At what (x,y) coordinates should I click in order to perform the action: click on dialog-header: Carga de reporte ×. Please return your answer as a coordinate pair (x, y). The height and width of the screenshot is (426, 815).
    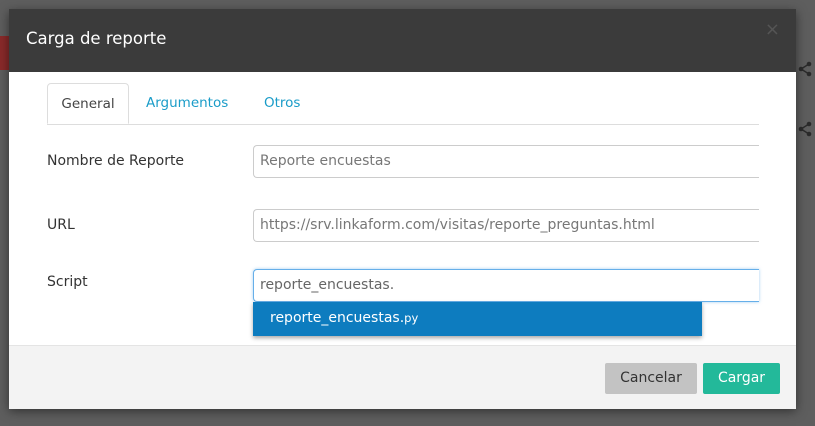
    Looking at the image, I should click on (402, 40).